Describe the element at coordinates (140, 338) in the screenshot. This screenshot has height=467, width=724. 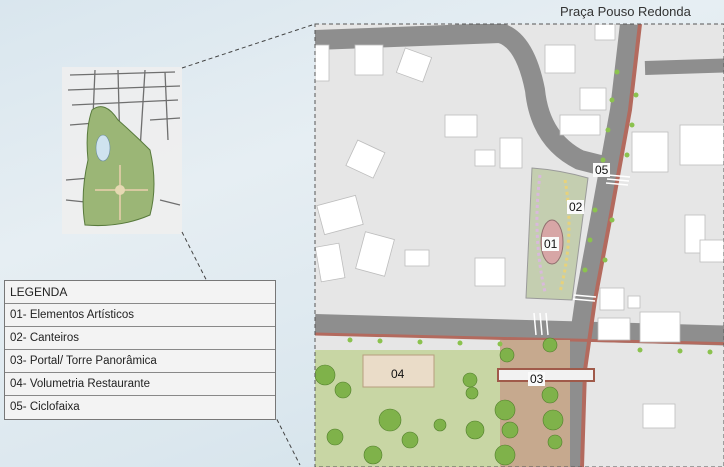
I see `legend-item: 02- Canteiros` at that location.